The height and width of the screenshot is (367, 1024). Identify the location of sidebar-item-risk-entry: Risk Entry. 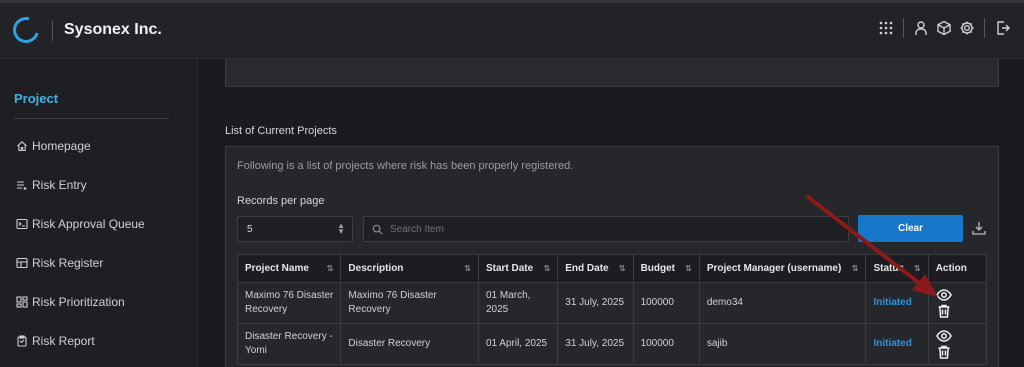
(51, 185).